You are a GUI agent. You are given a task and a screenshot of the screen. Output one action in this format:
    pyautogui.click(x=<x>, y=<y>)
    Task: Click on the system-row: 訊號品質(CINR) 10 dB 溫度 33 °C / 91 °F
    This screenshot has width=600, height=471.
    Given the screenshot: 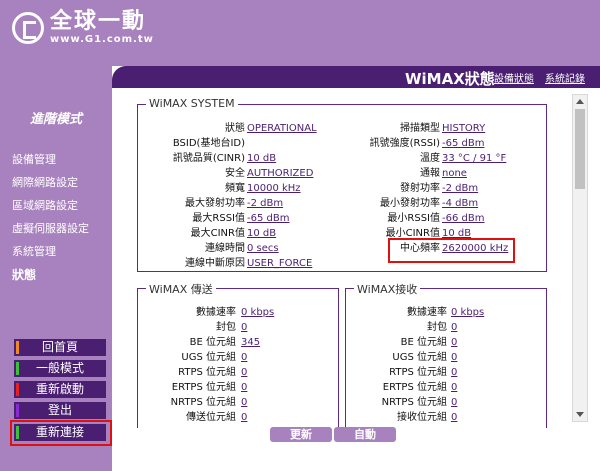 What is the action you would take?
    pyautogui.click(x=339, y=158)
    